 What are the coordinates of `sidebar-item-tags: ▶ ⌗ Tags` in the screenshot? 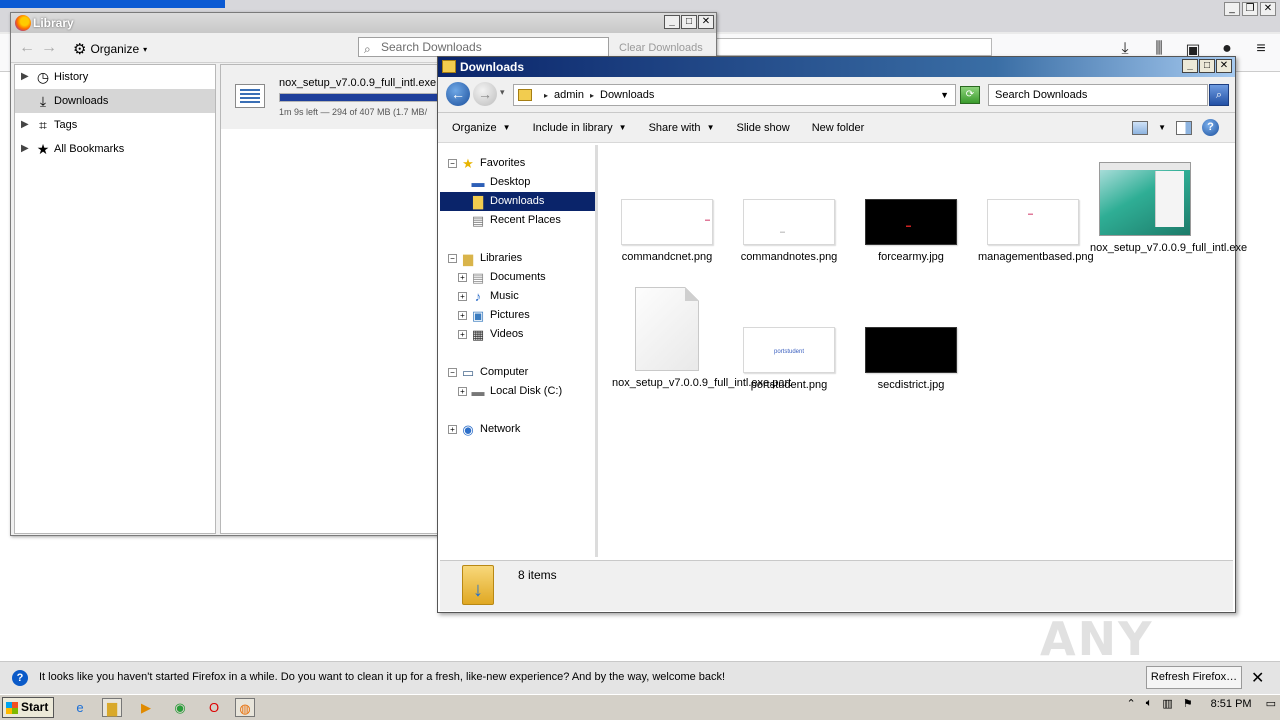 It's located at (115, 125).